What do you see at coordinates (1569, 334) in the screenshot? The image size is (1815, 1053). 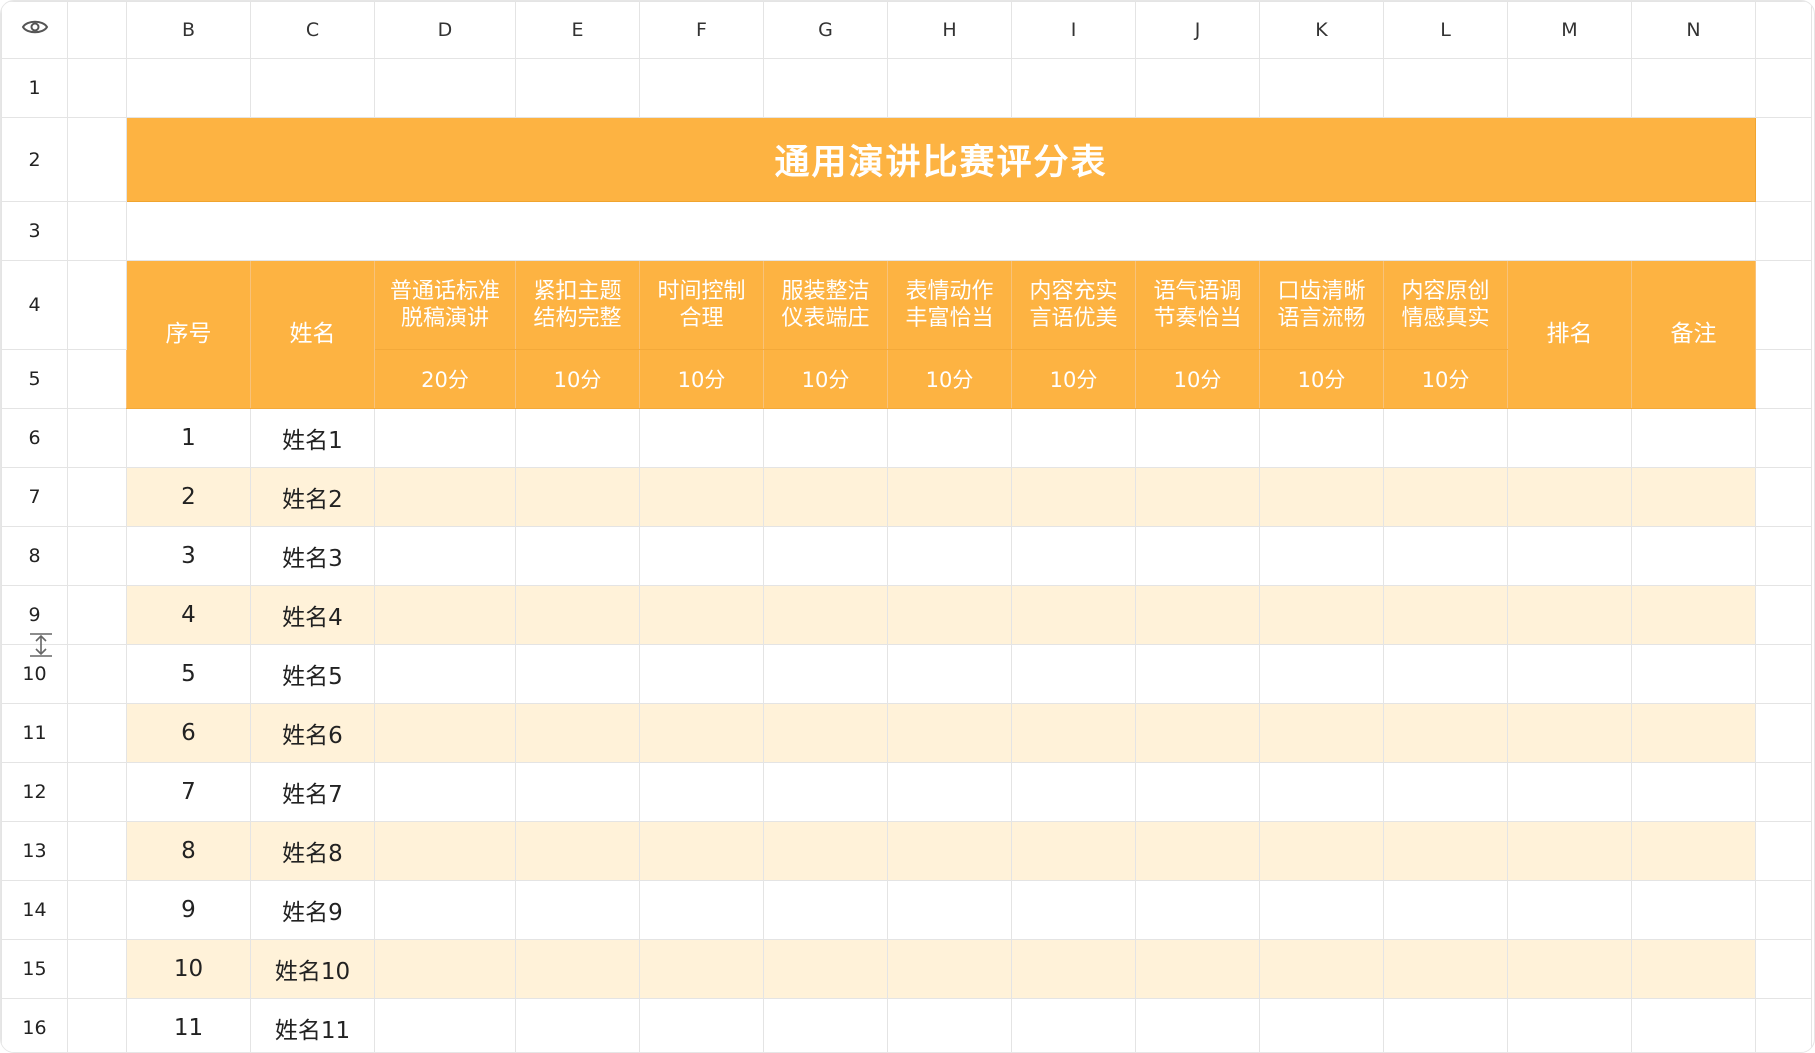 I see `header-rank: 排名` at bounding box center [1569, 334].